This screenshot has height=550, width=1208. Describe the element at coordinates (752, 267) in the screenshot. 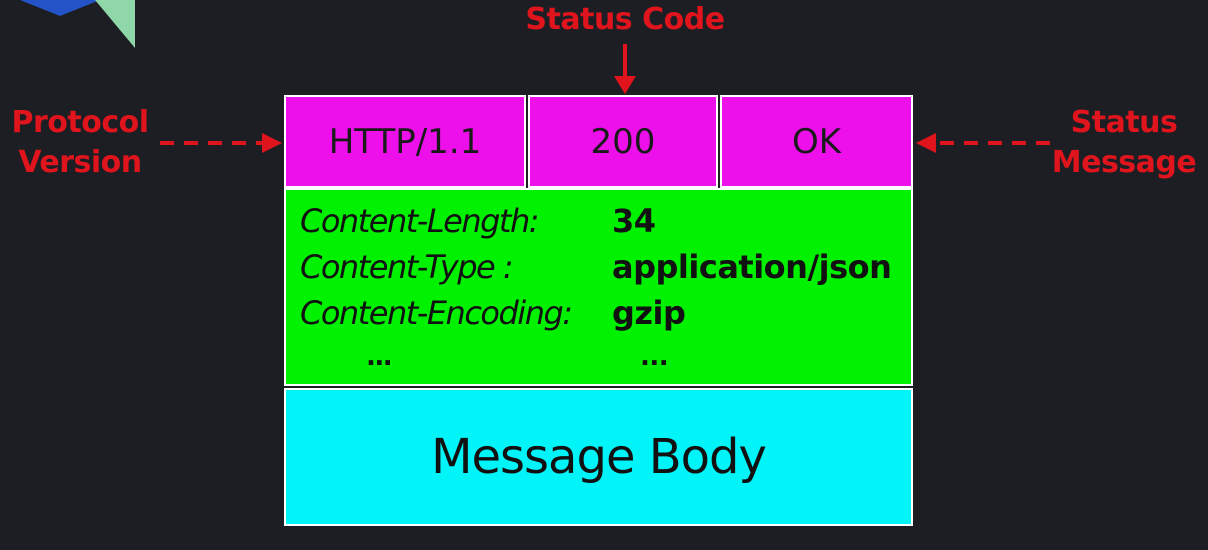

I see `header-value: application/json` at that location.